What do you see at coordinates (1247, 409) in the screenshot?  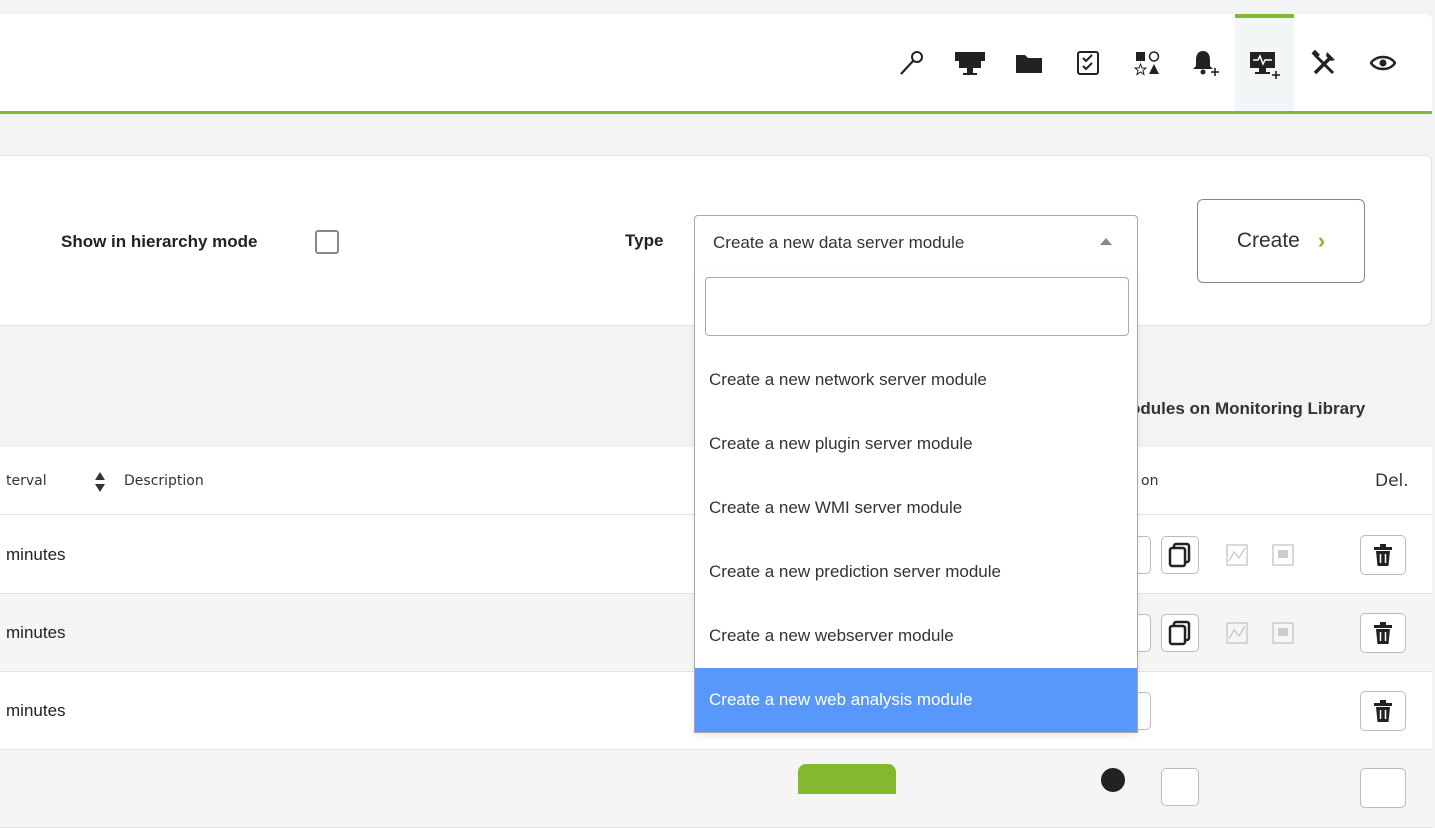 I see `monitoring-library-link: odules on Monitoring Library` at bounding box center [1247, 409].